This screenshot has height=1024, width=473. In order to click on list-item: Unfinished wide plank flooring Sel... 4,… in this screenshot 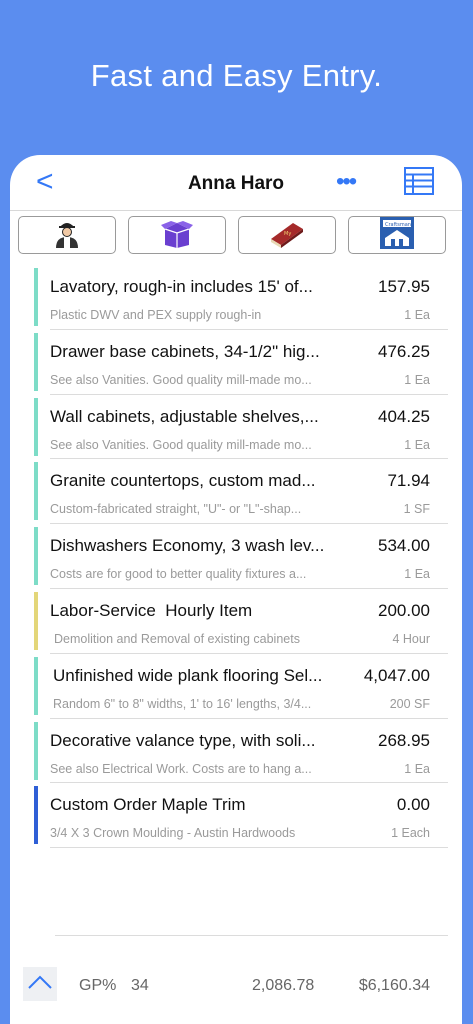, I will do `click(236, 686)`.